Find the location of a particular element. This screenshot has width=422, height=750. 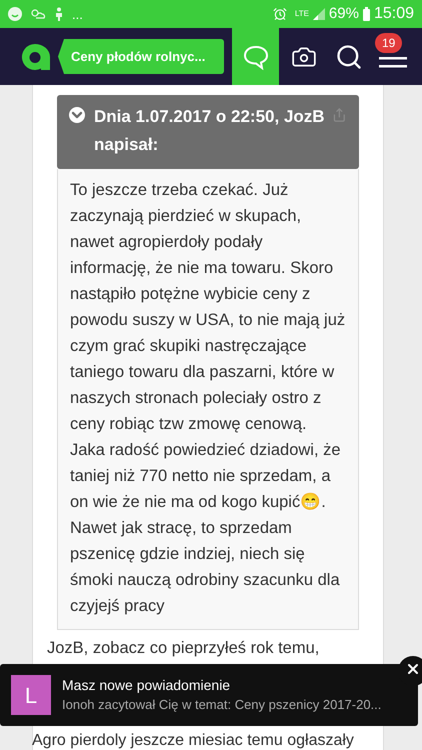

clock: 15:09 is located at coordinates (394, 14).